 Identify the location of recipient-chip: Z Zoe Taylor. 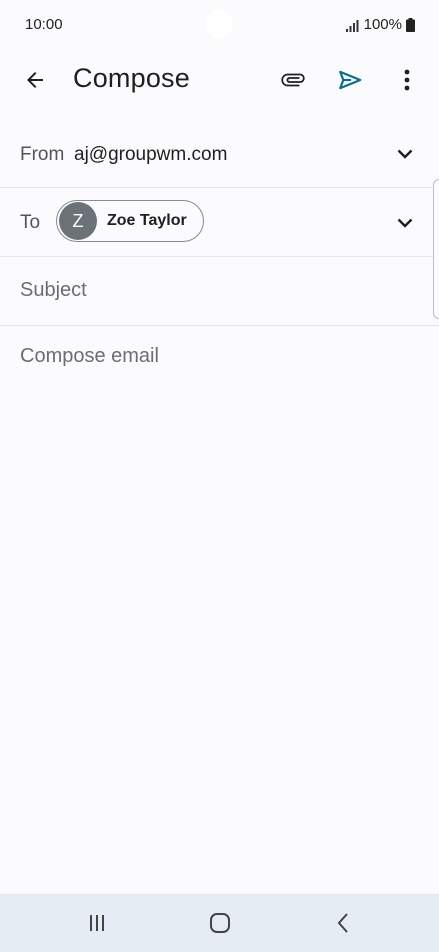
(130, 221).